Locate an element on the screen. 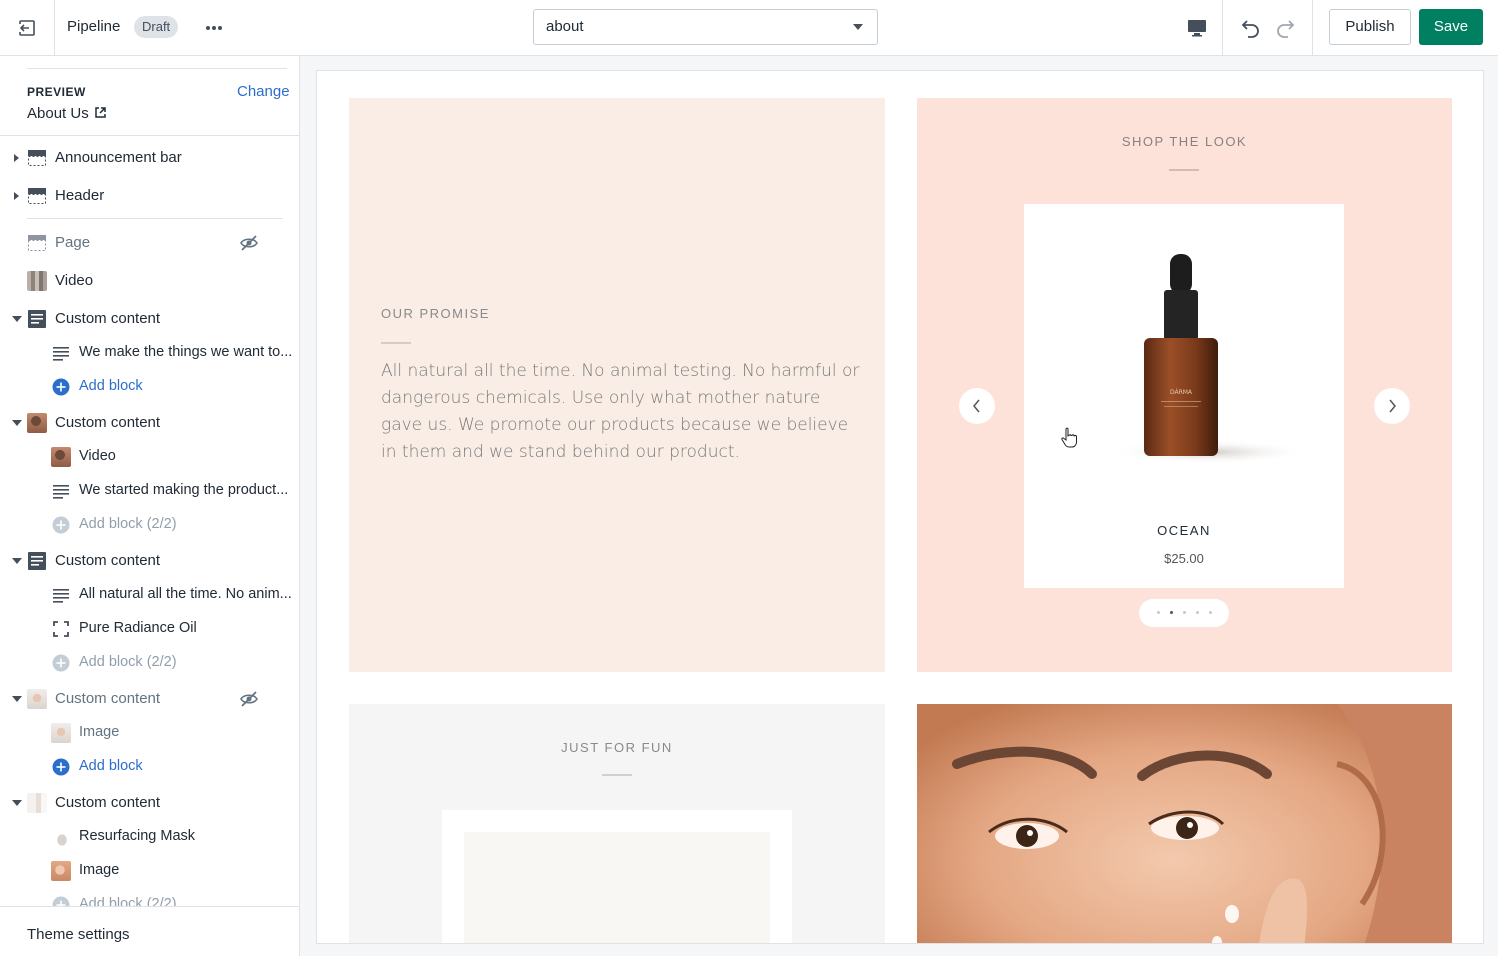 The width and height of the screenshot is (1498, 956). add-block-label: Add block (2/2) is located at coordinates (128, 662).